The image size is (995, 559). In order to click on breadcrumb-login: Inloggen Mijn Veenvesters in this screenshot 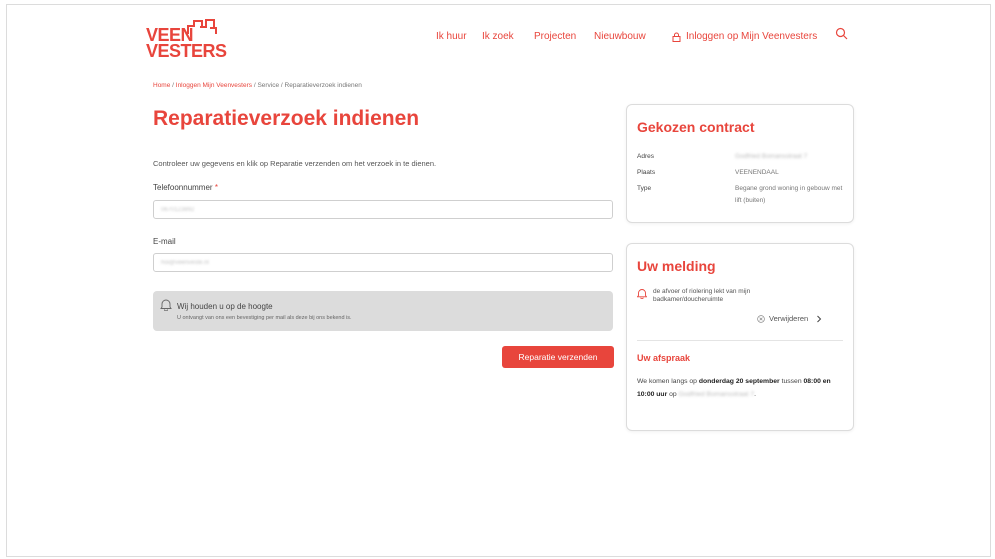, I will do `click(214, 85)`.